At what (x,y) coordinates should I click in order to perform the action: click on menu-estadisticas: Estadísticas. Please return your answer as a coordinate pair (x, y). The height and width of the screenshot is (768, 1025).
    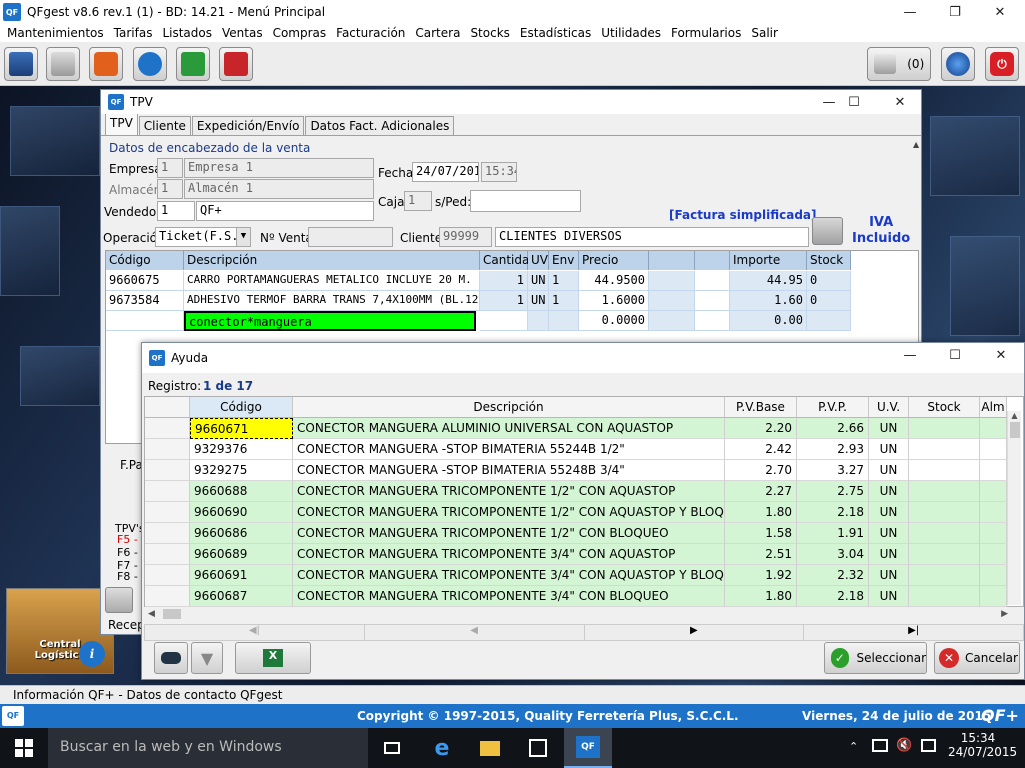
    Looking at the image, I should click on (555, 33).